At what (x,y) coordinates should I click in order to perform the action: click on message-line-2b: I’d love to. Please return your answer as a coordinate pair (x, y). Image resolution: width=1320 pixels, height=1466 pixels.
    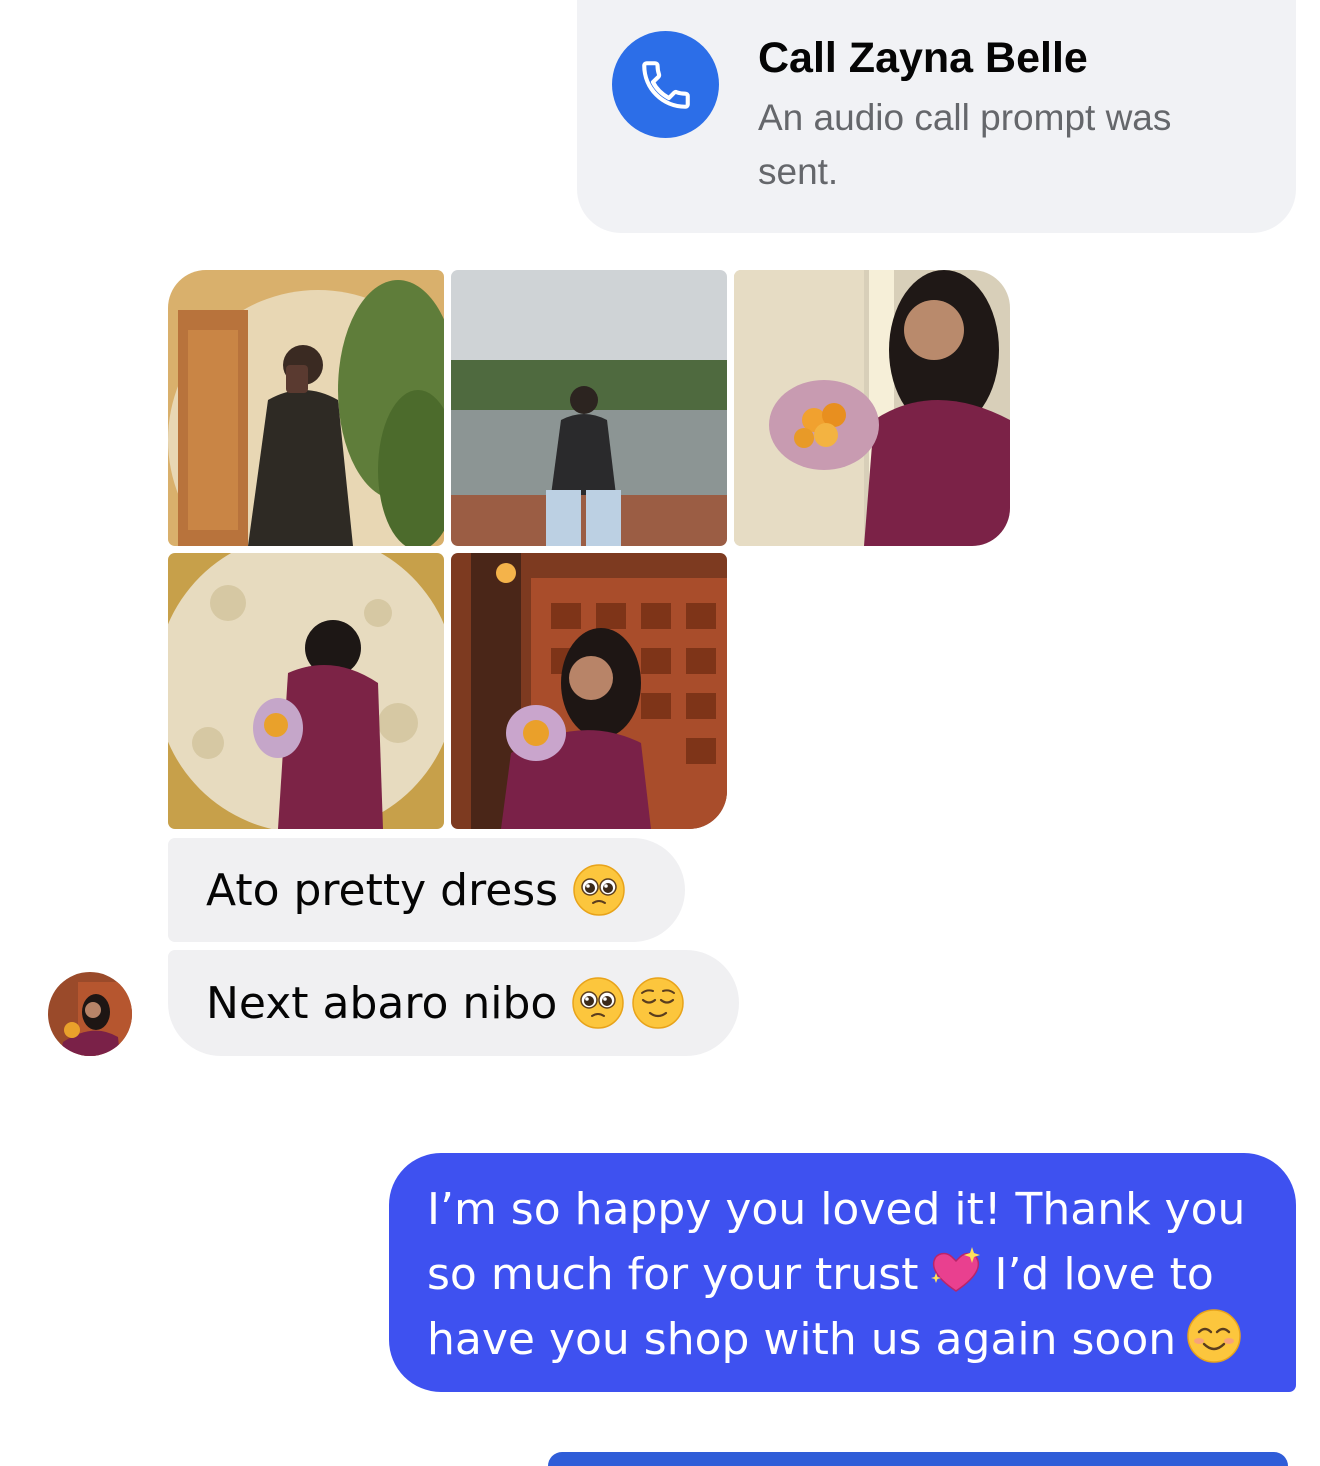
    Looking at the image, I should click on (1104, 1274).